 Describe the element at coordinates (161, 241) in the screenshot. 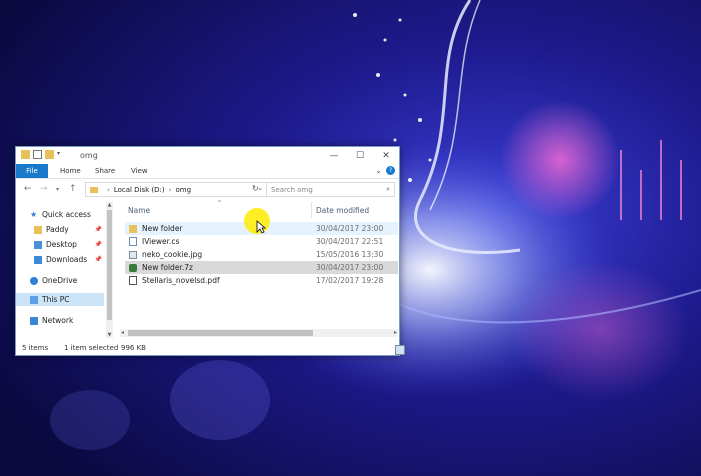

I see `file-name: IViewer.cs` at that location.